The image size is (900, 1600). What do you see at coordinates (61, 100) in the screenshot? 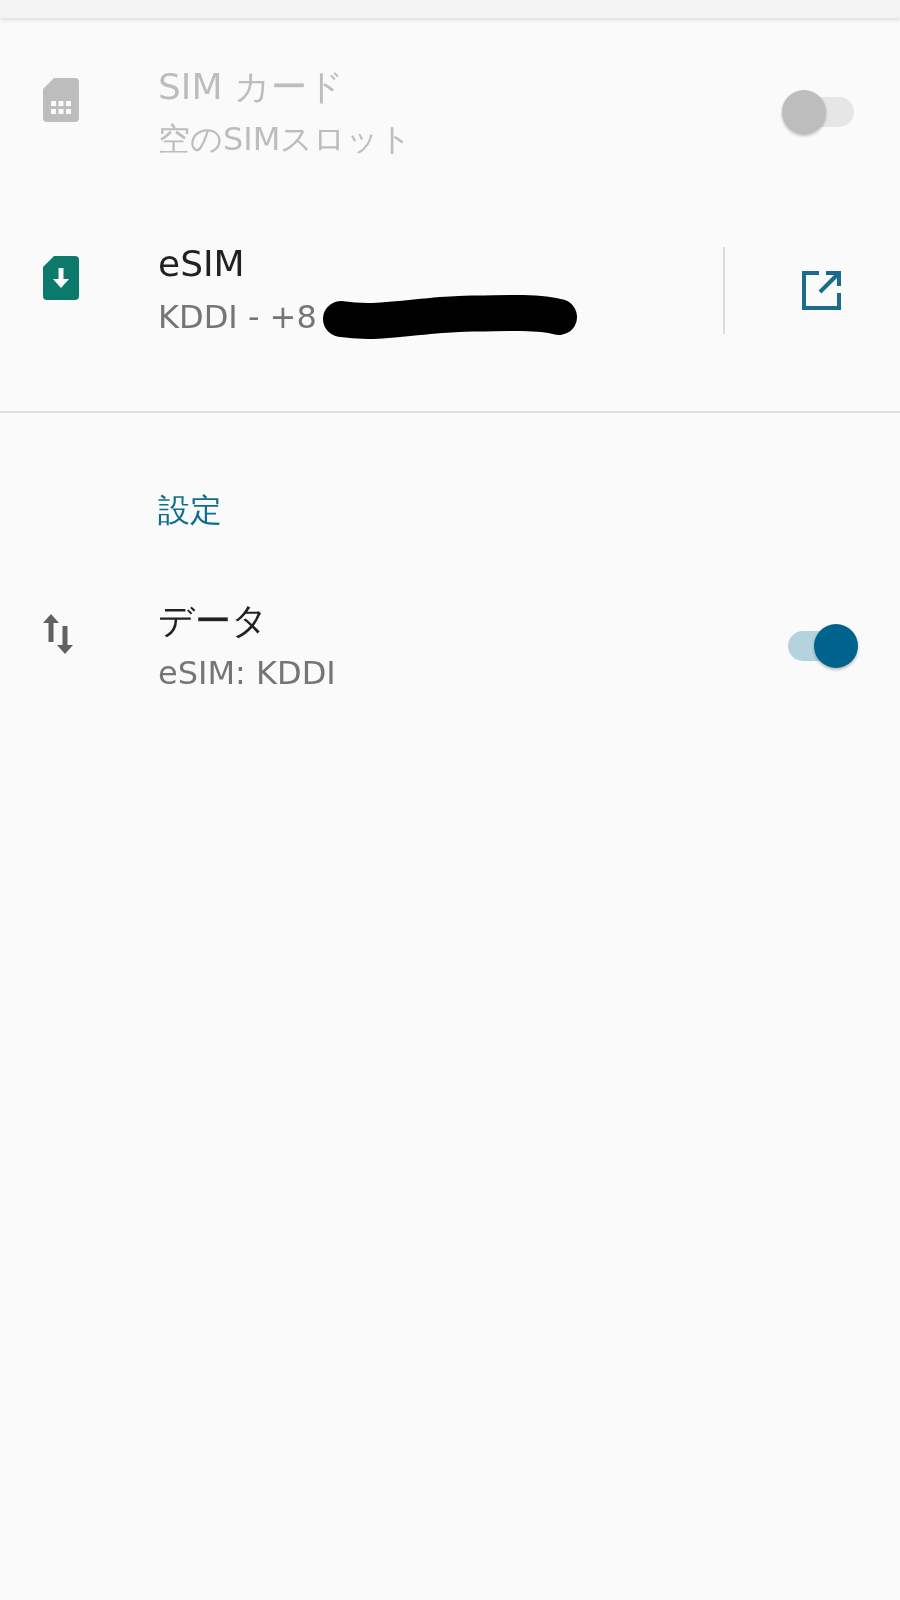
I see `sim-card-icon` at bounding box center [61, 100].